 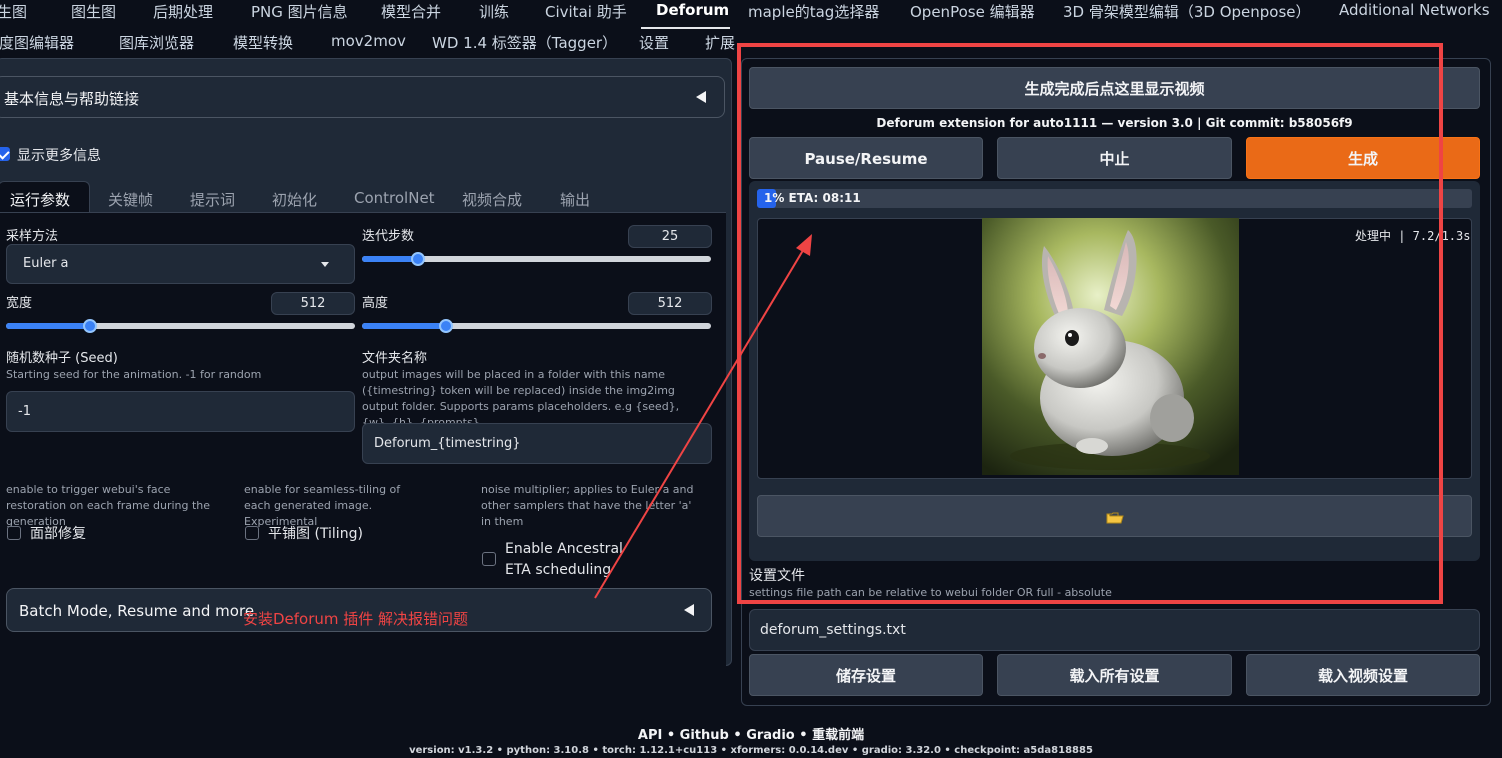 I want to click on seed-label: 随机数种子 (Seed), so click(x=62, y=358).